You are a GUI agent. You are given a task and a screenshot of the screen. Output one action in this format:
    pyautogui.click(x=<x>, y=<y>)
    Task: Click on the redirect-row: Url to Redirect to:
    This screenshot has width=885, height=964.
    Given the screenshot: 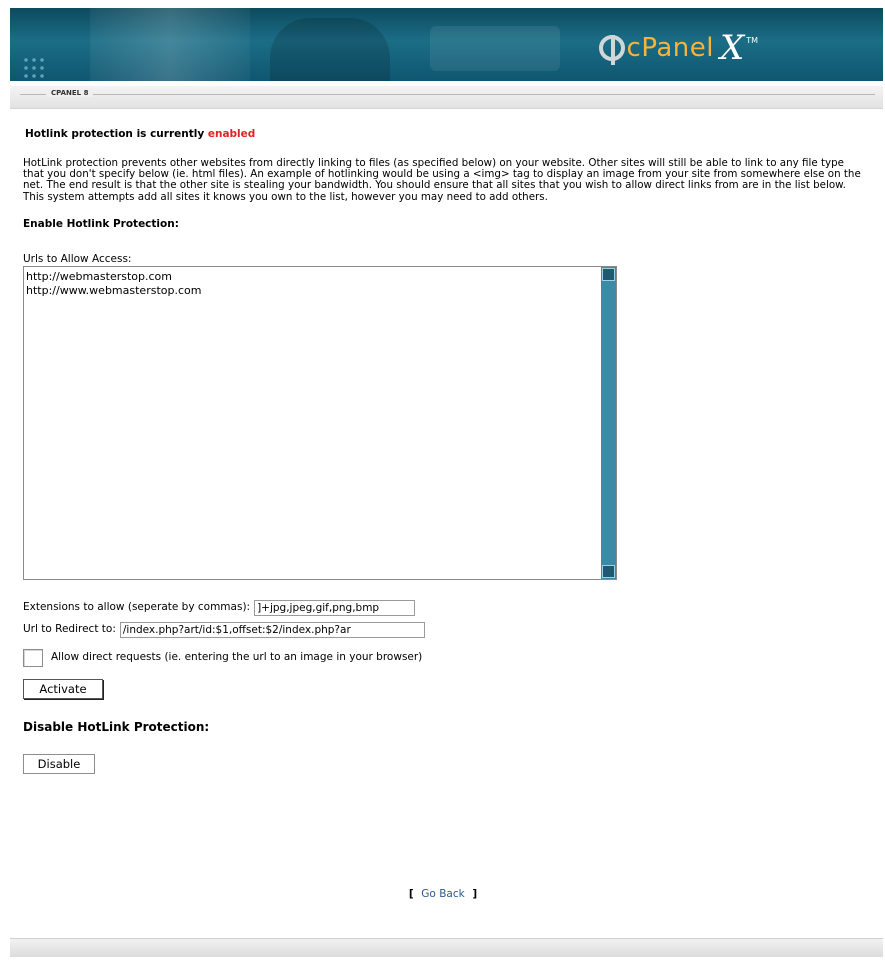 What is the action you would take?
    pyautogui.click(x=445, y=629)
    